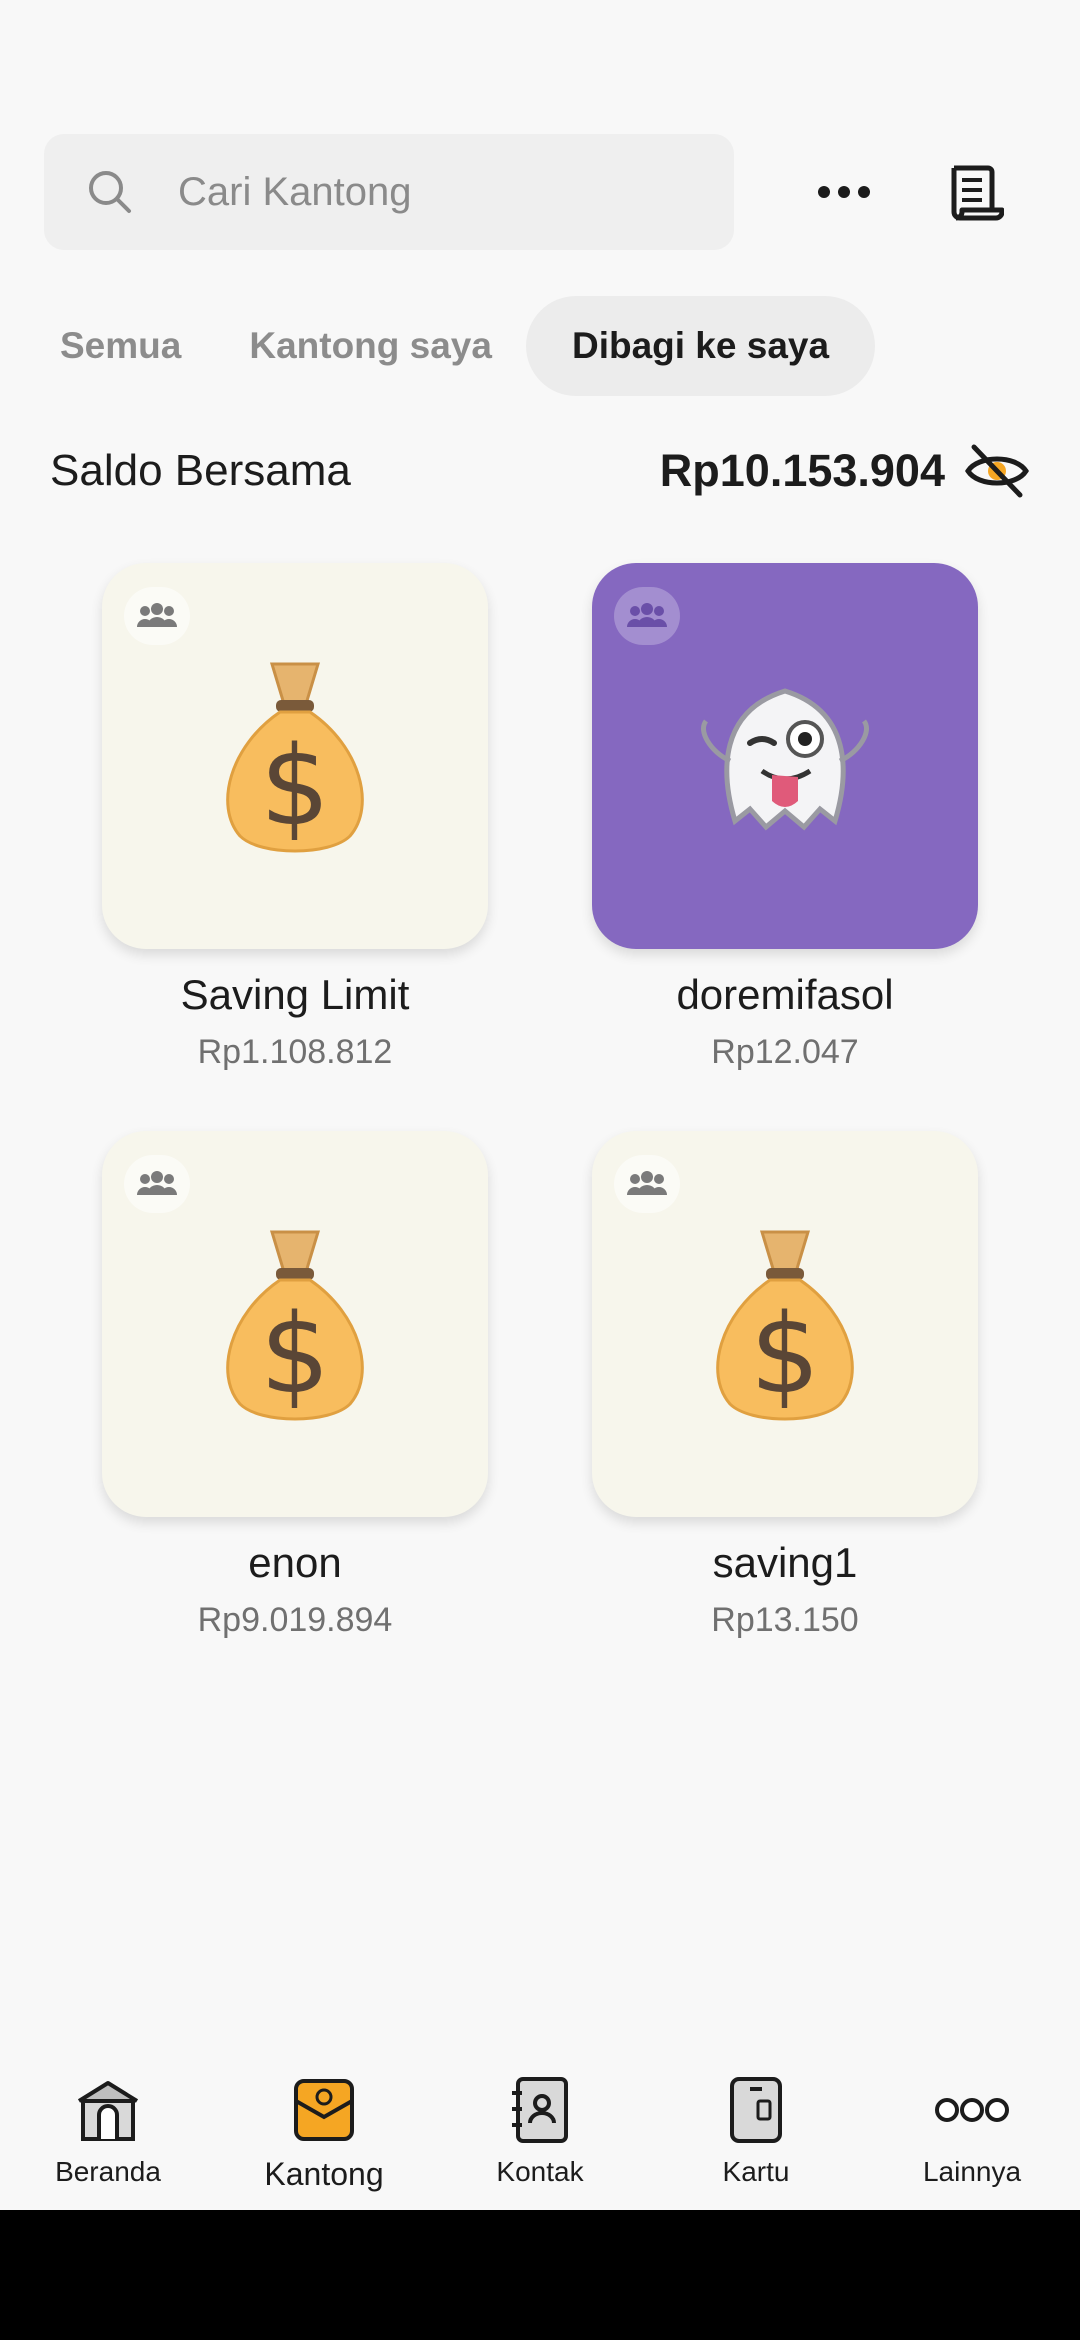 The width and height of the screenshot is (1080, 2340). I want to click on pocket-amount: Rp12.047, so click(785, 1052).